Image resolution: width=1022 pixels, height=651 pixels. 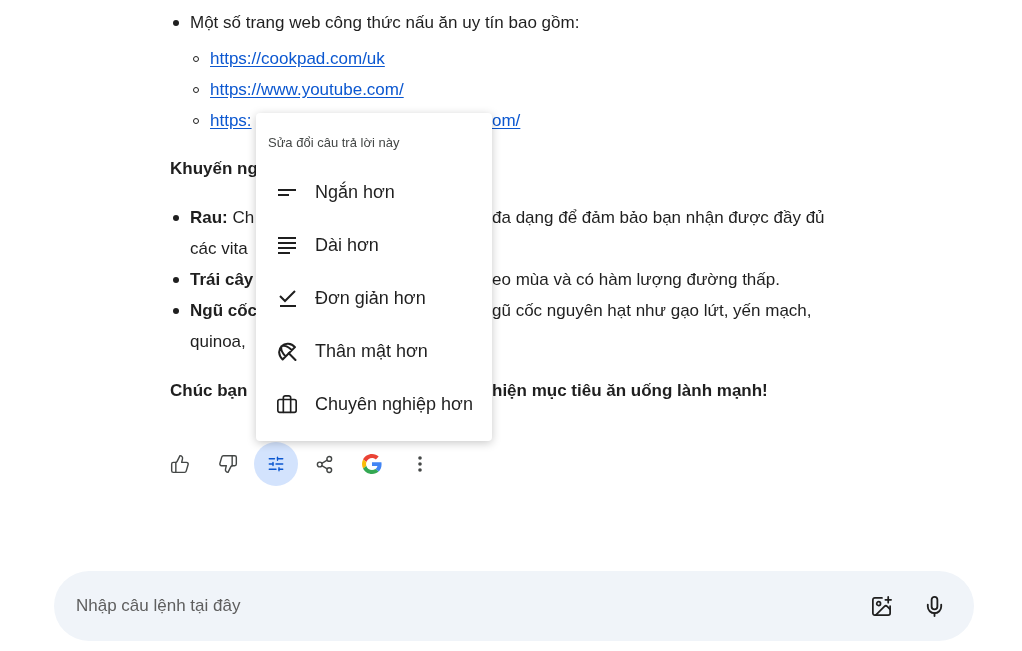 What do you see at coordinates (219, 248) in the screenshot?
I see `list-item-text: các vita` at bounding box center [219, 248].